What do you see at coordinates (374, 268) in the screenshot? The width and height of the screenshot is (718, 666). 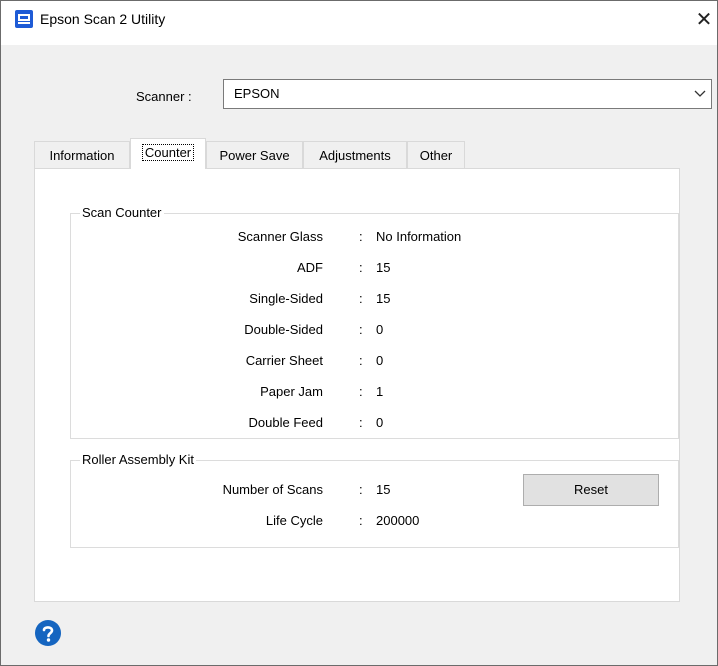 I see `scan-counter-row: ADF : 15` at bounding box center [374, 268].